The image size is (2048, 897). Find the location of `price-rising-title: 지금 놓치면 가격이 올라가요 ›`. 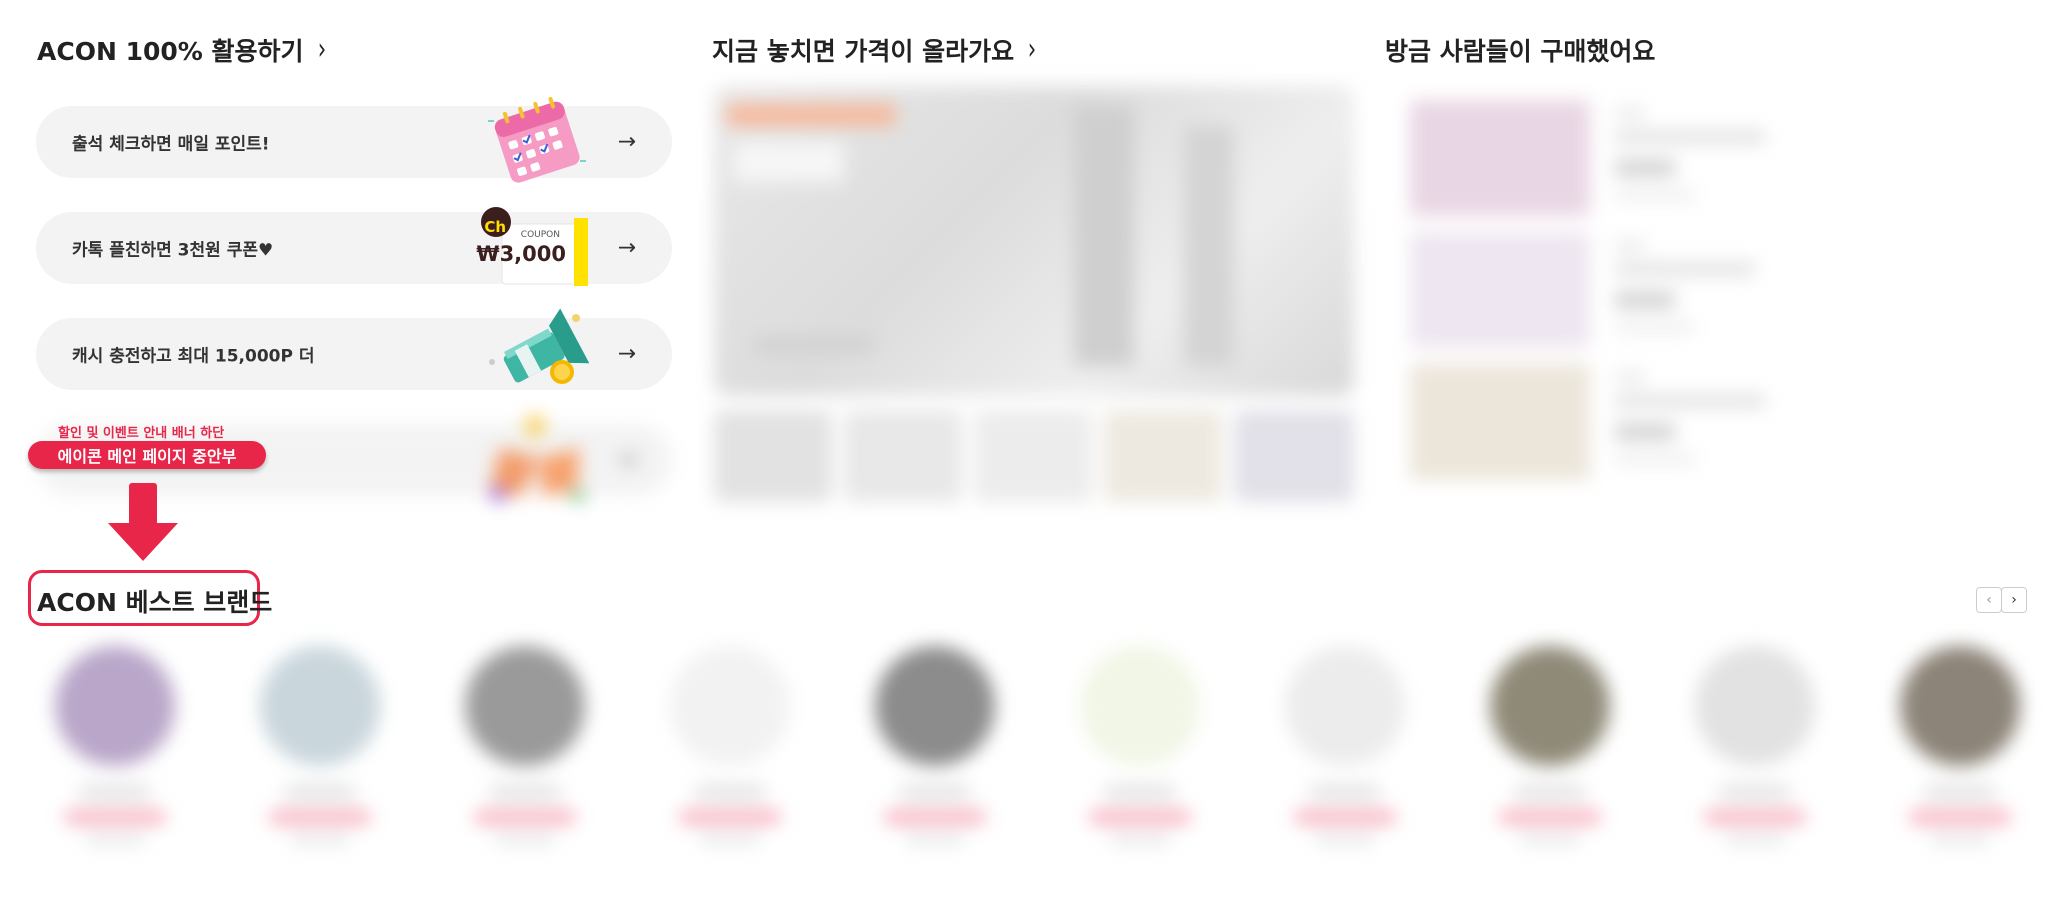

price-rising-title: 지금 놓치면 가격이 올라가요 › is located at coordinates (875, 50).